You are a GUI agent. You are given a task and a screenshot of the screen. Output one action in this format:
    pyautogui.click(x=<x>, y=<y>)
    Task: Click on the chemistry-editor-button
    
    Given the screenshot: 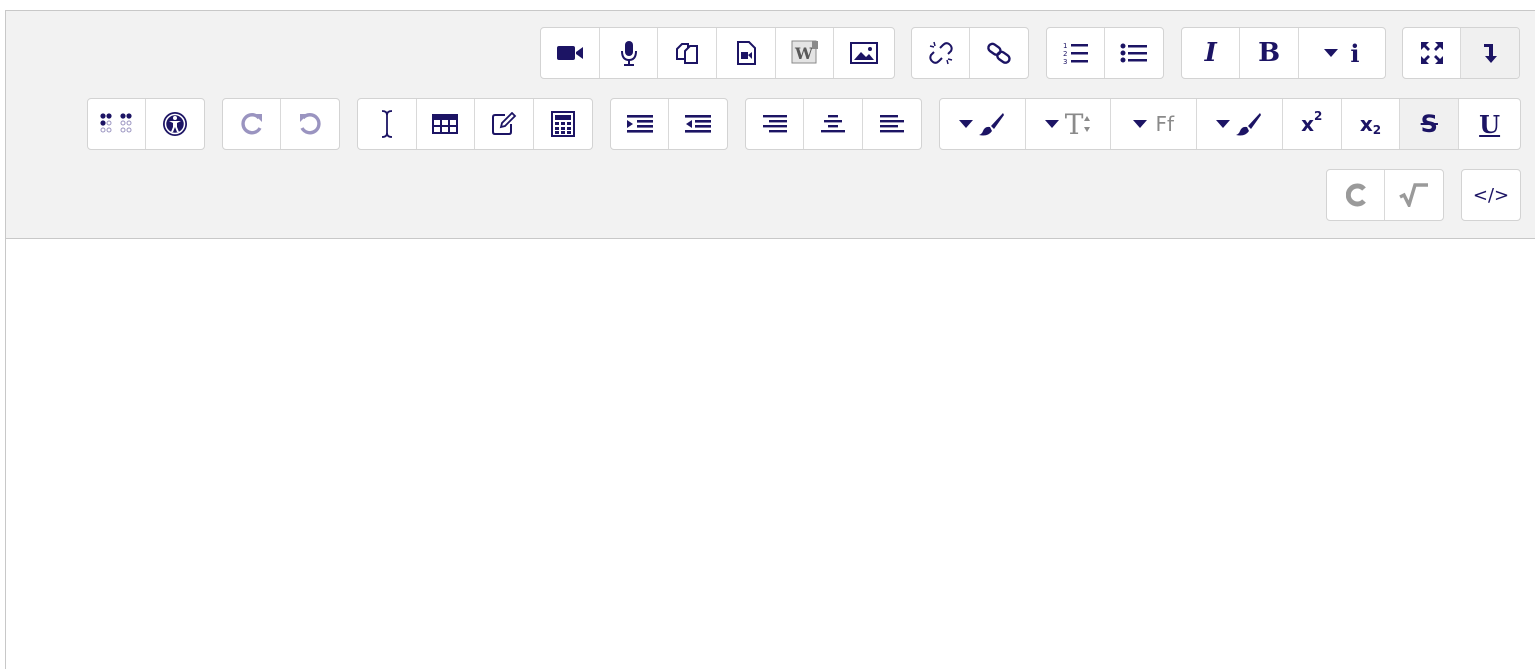 What is the action you would take?
    pyautogui.click(x=1356, y=195)
    